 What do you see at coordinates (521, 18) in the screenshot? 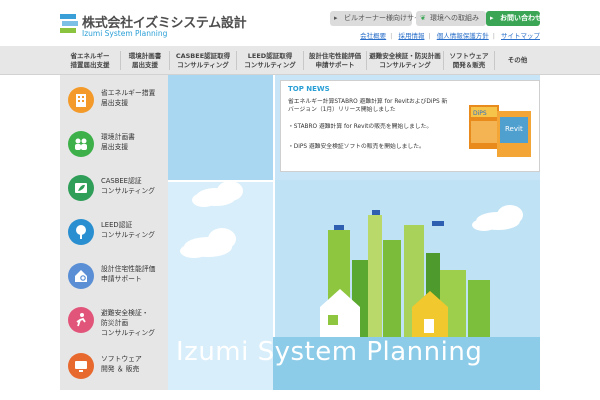
I see `contact-label: お問い合わせ` at bounding box center [521, 18].